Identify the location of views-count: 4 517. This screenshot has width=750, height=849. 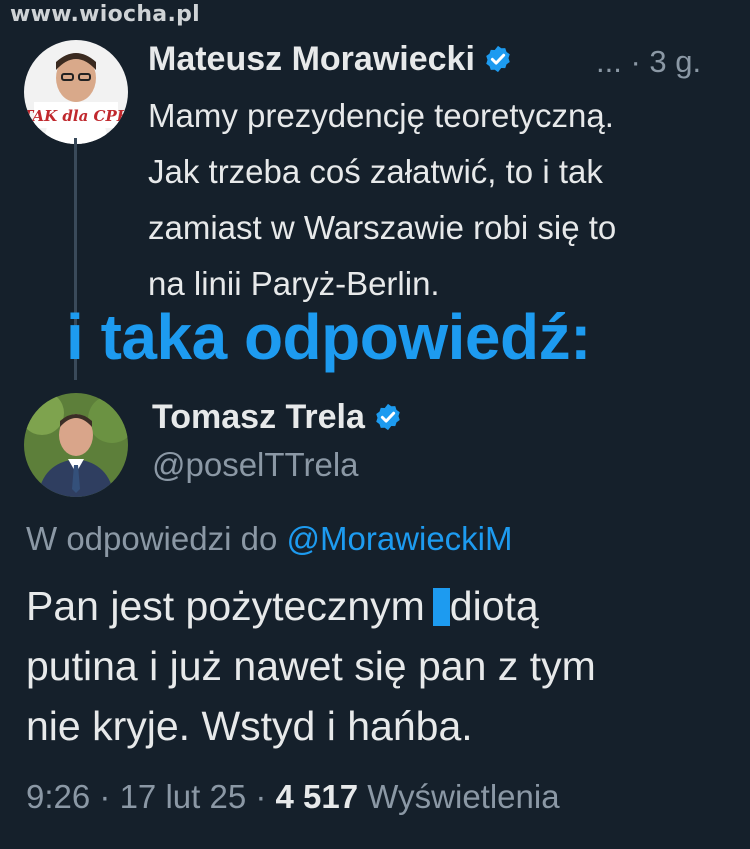
(317, 796).